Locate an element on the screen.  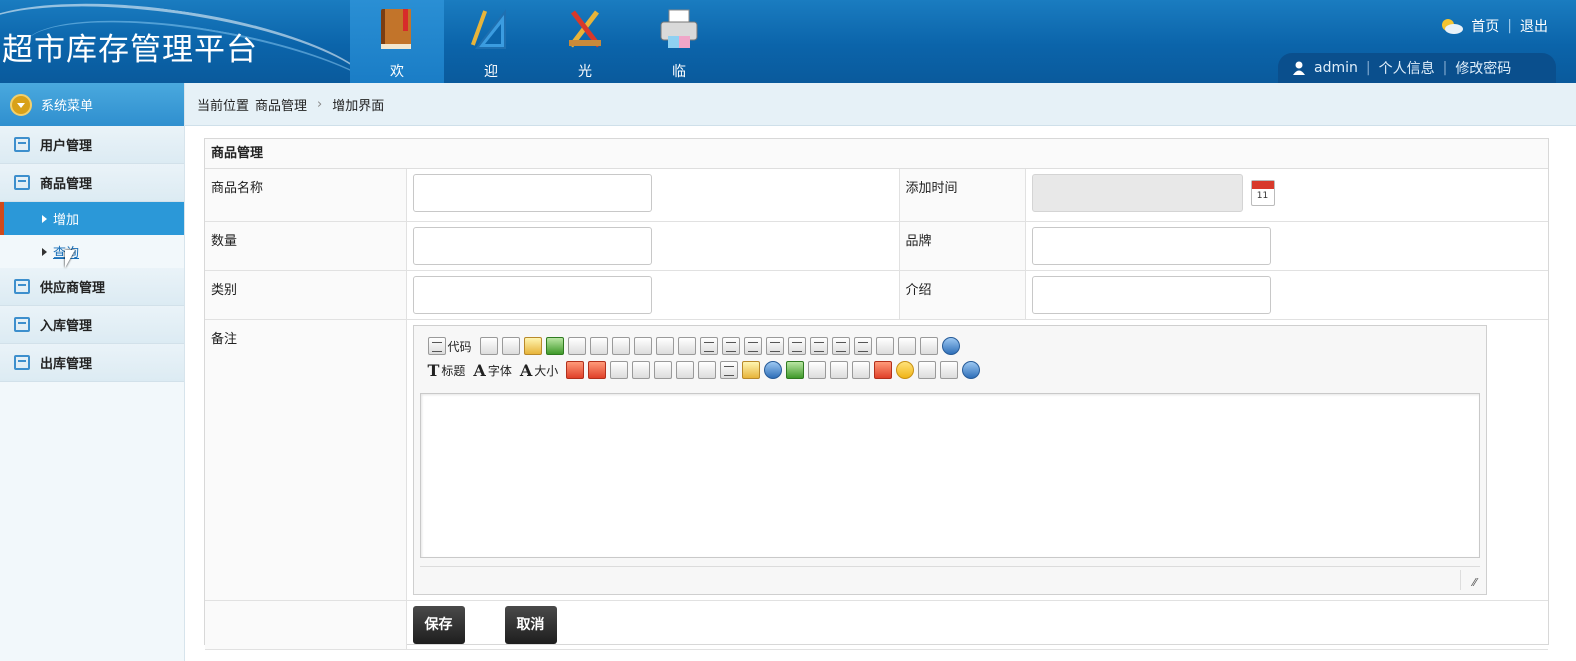
print-icon is located at coordinates (576, 346).